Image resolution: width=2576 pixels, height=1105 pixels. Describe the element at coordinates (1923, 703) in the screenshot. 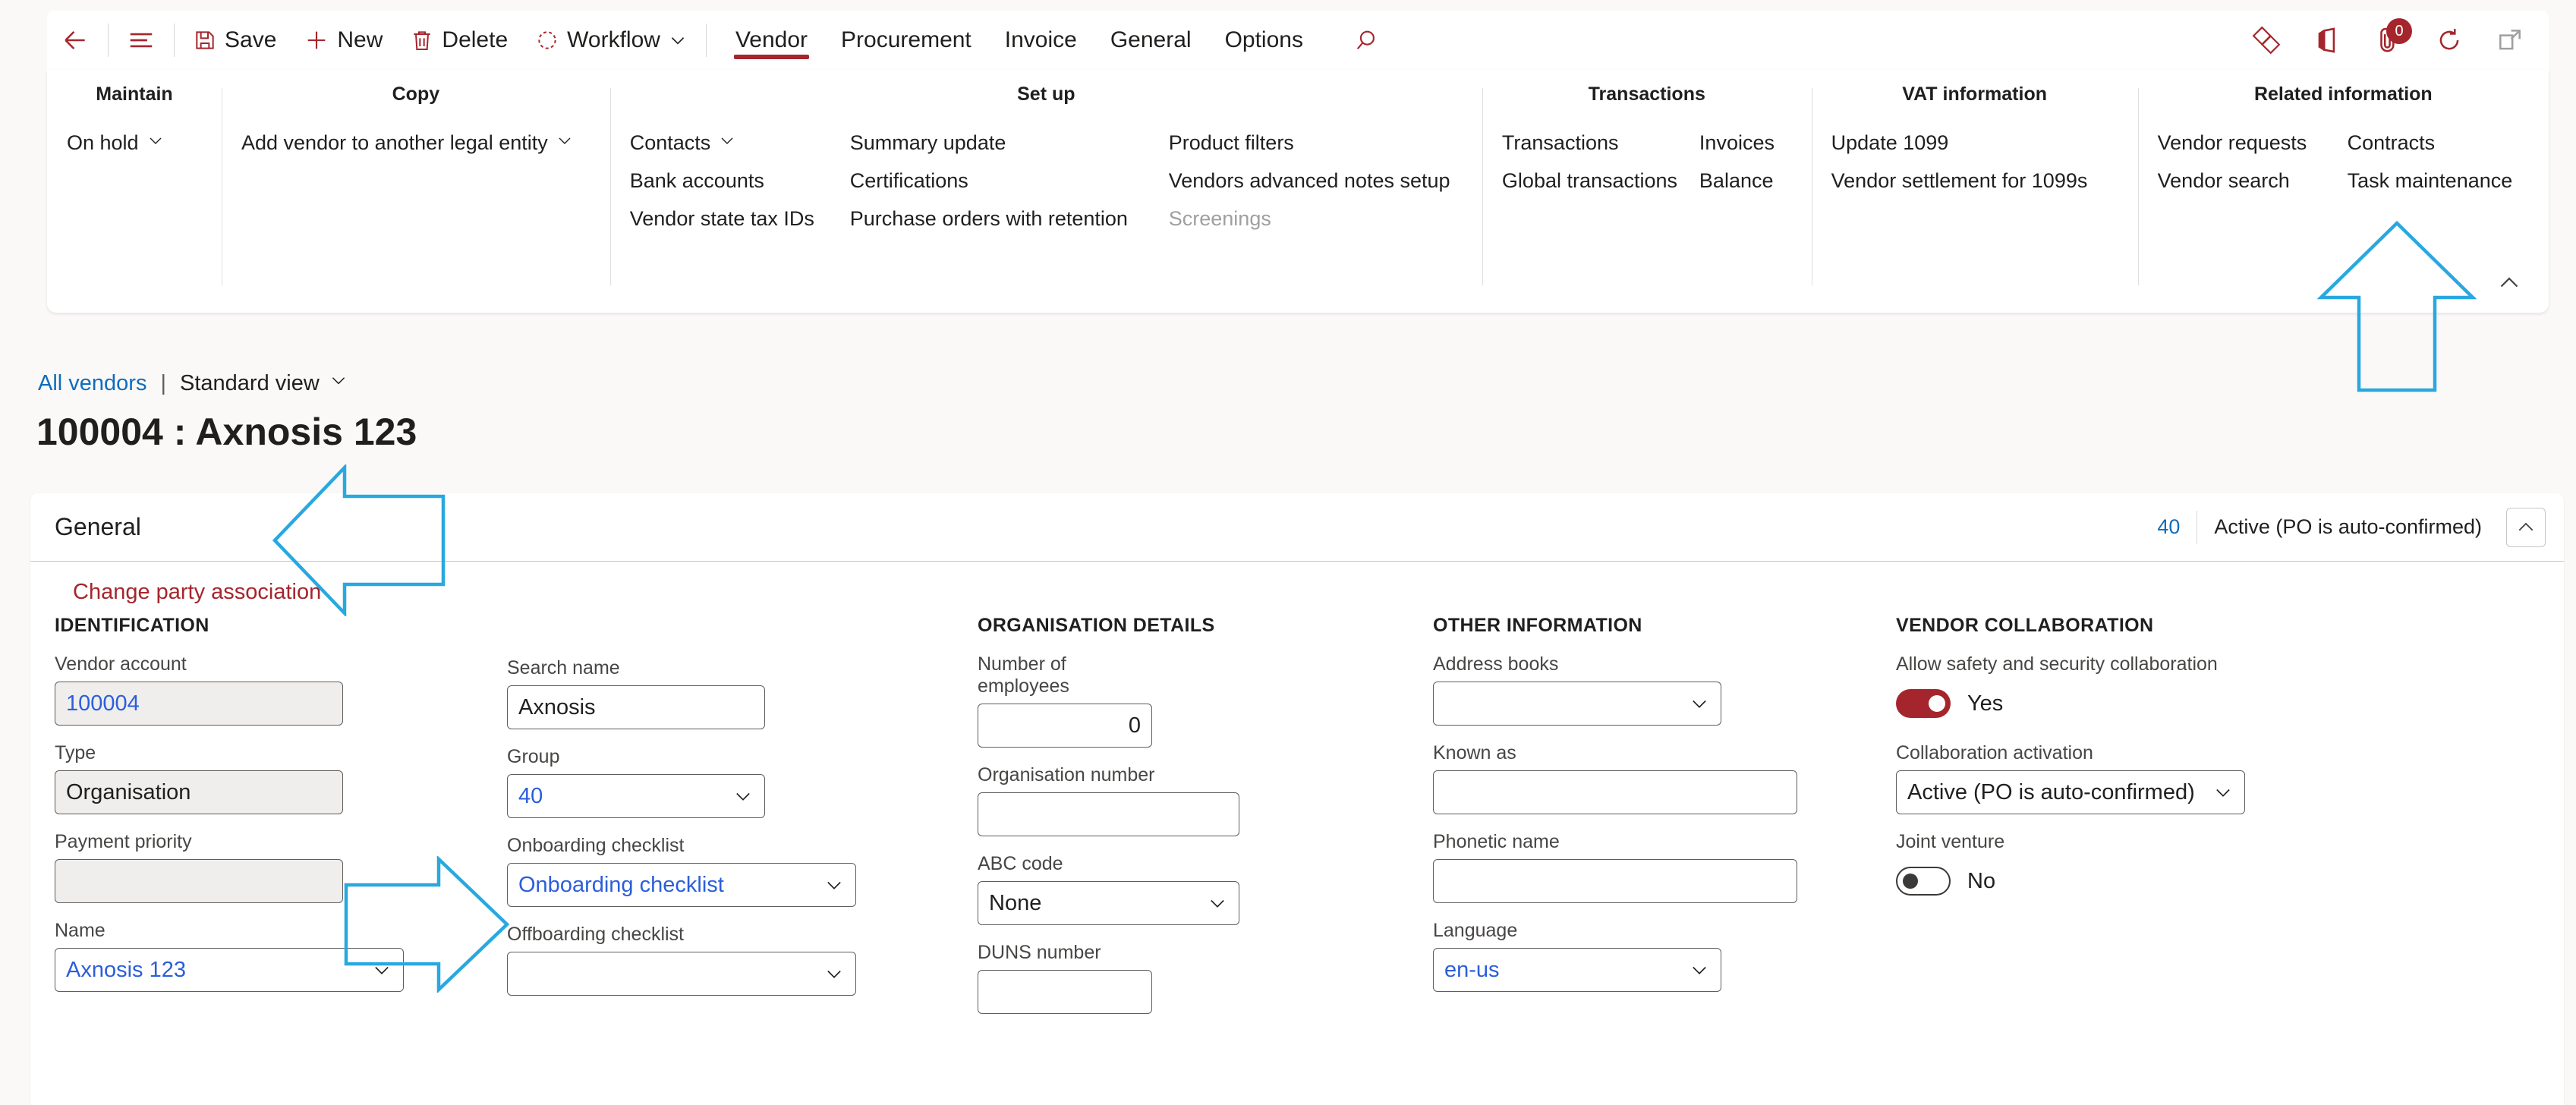

I see `allow-safety-toggle` at that location.